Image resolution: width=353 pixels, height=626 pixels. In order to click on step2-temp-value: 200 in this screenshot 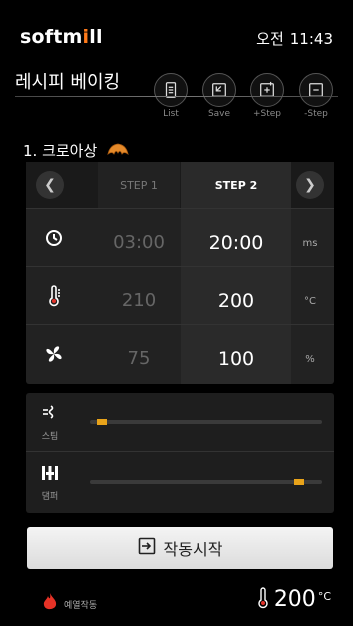, I will do `click(236, 301)`.